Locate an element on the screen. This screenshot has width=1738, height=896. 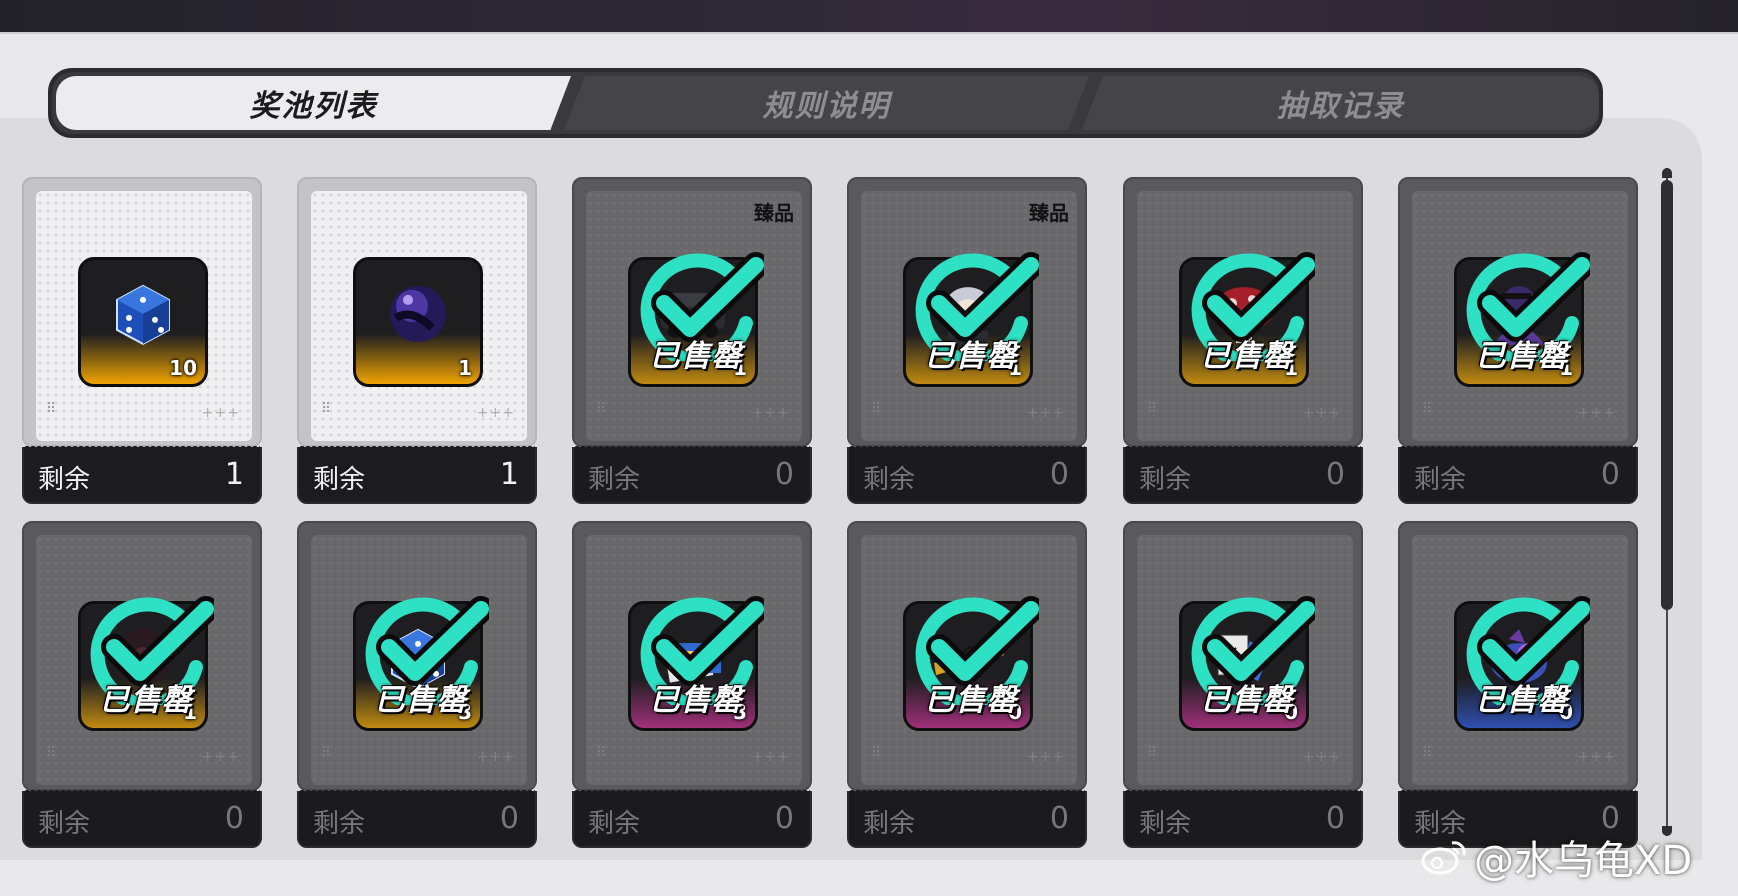
cards-icon: ✕ is located at coordinates (1244, 660).